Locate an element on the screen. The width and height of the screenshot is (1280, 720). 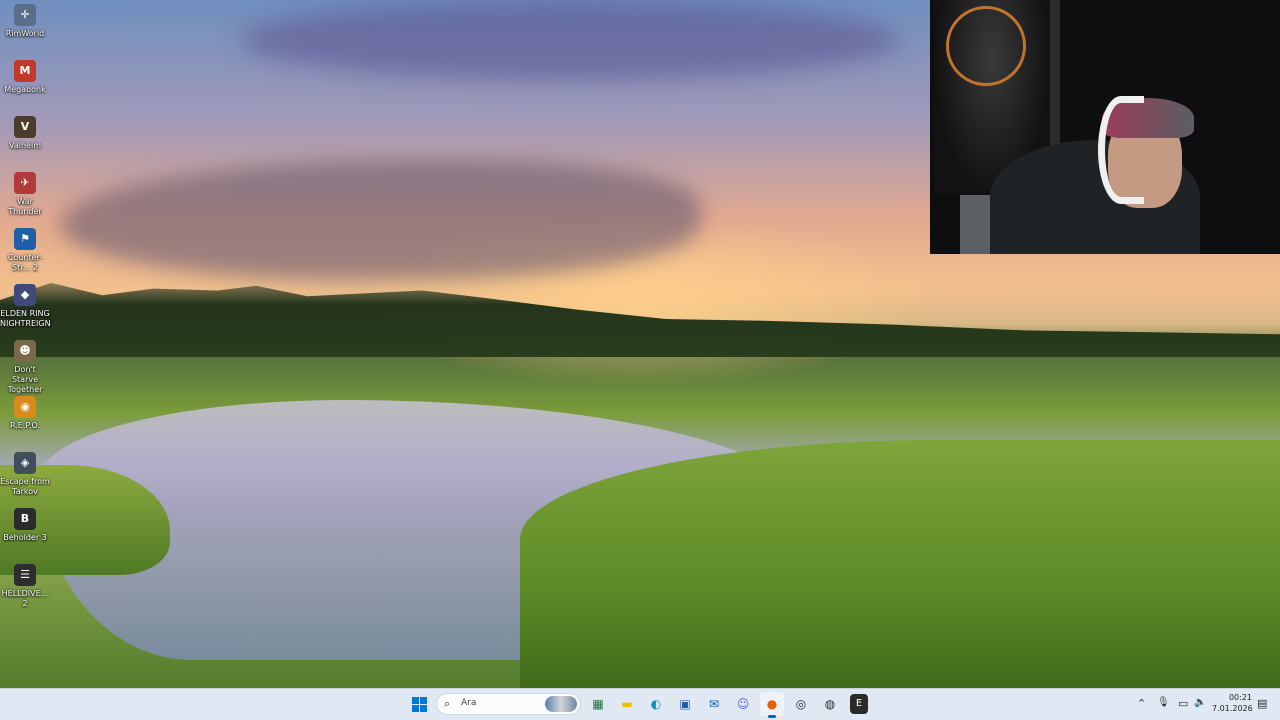
desktop-icon-label: R.E.P.O. is located at coordinates (25, 425).